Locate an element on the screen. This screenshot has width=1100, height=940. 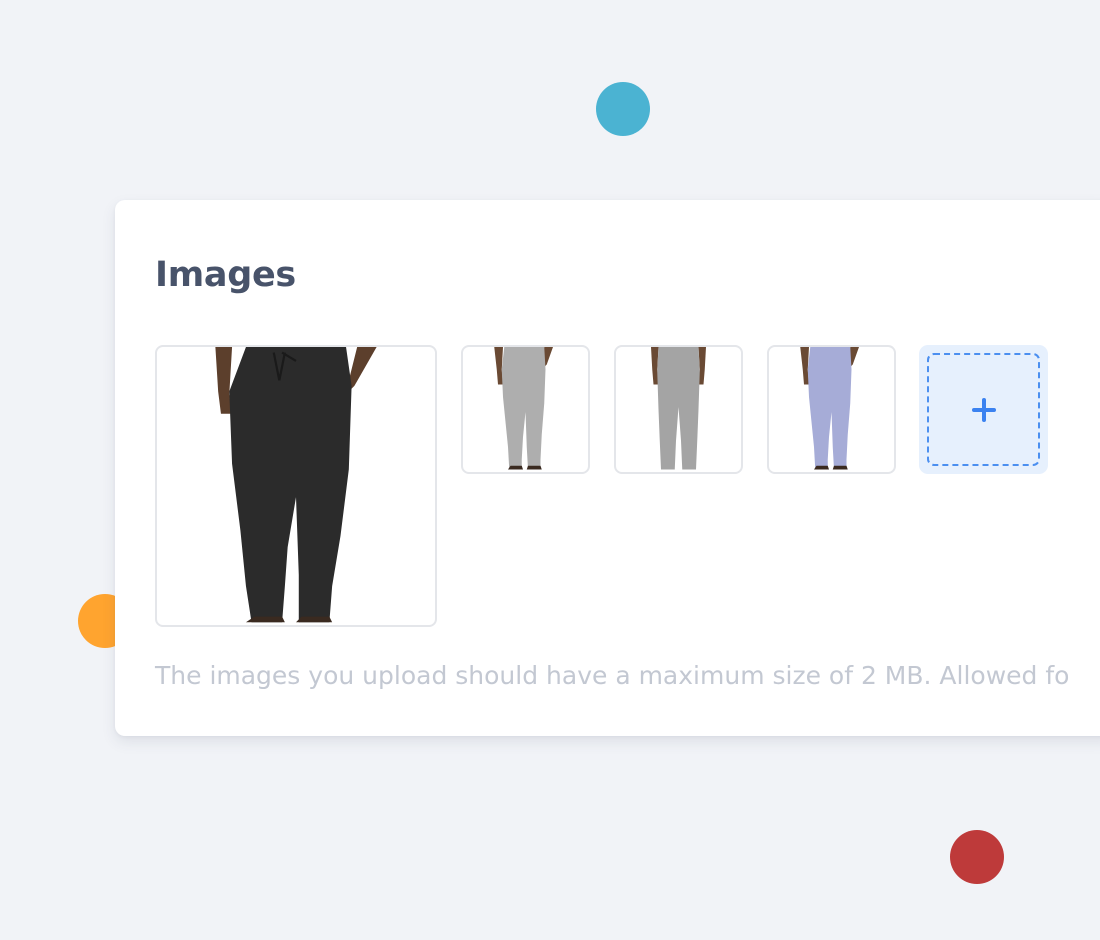
decorative-dot-blue is located at coordinates (623, 109).